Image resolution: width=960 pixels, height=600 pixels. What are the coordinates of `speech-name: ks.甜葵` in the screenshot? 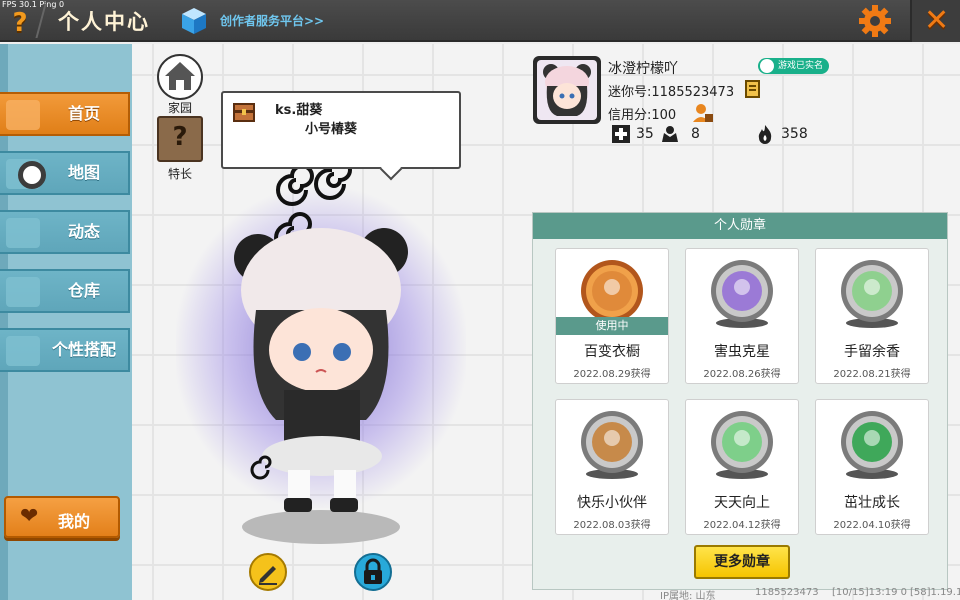 It's located at (299, 110).